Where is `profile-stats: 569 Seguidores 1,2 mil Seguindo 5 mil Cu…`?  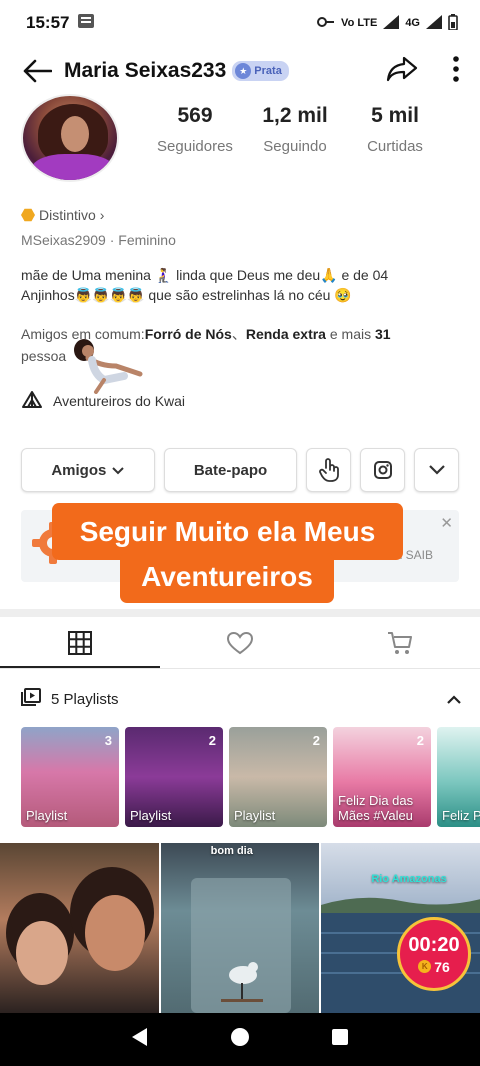 profile-stats: 569 Seguidores 1,2 mil Seguindo 5 mil Cu… is located at coordinates (295, 129).